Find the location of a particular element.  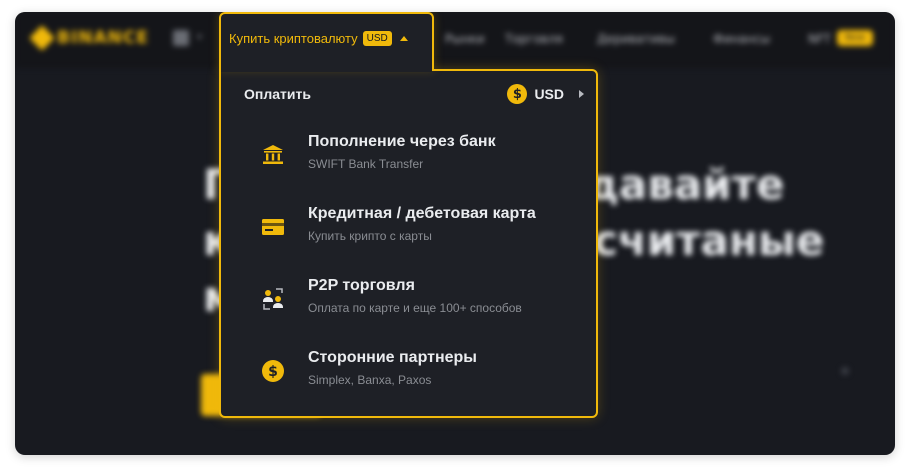

nav-item-finance: Финансы is located at coordinates (741, 39).